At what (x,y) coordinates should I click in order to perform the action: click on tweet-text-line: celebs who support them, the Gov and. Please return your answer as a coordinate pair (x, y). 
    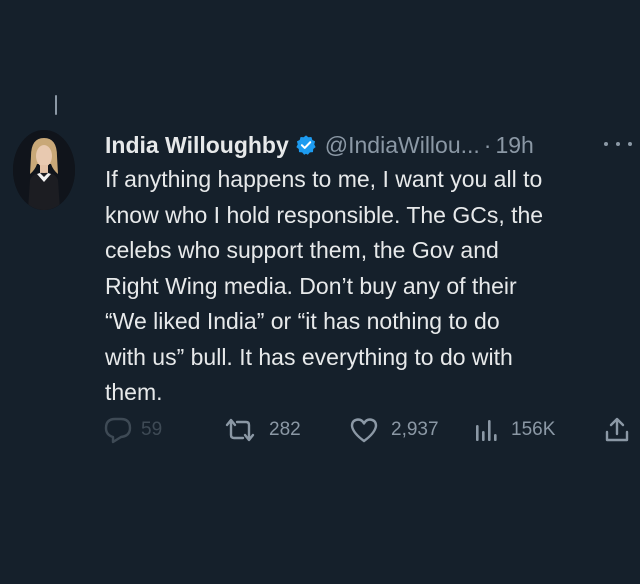
    Looking at the image, I should click on (302, 250).